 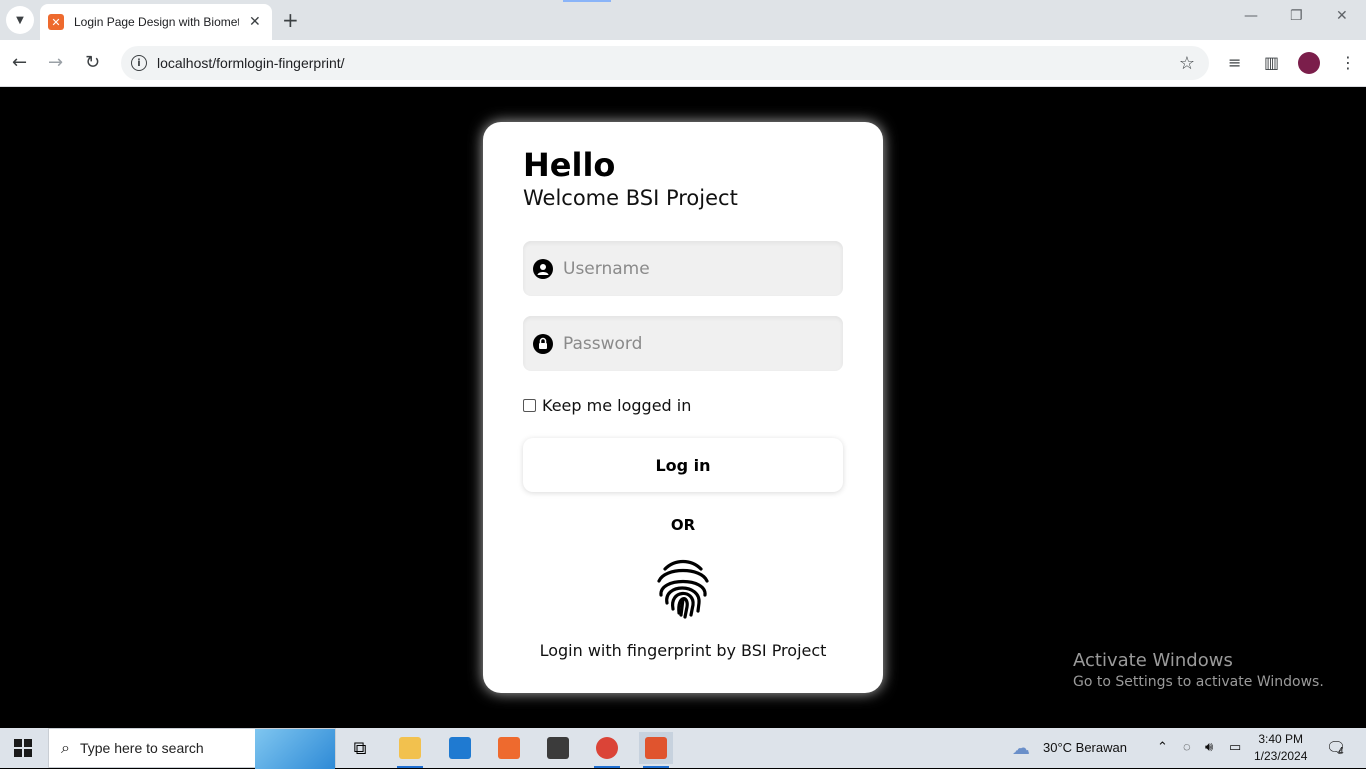 What do you see at coordinates (23, 748) in the screenshot?
I see `start-button` at bounding box center [23, 748].